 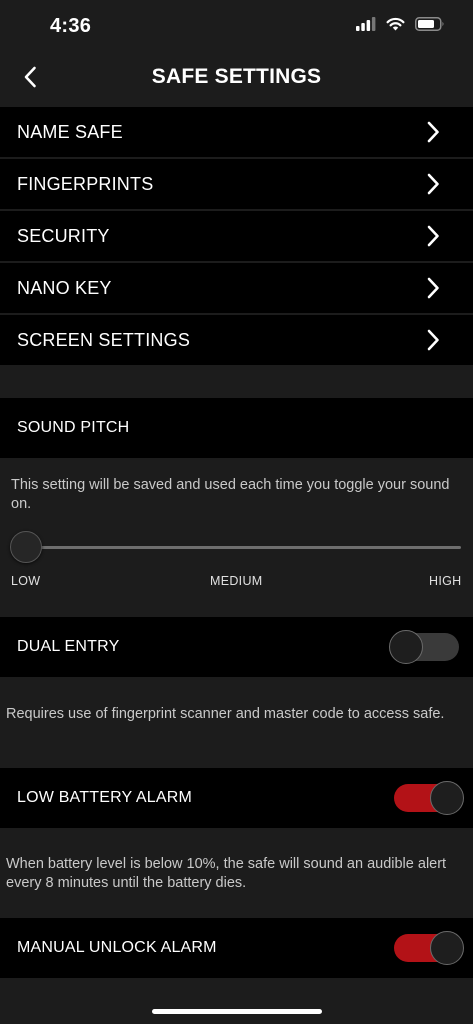 What do you see at coordinates (68, 646) in the screenshot?
I see `dual-entry-label: DUAL ENTRY` at bounding box center [68, 646].